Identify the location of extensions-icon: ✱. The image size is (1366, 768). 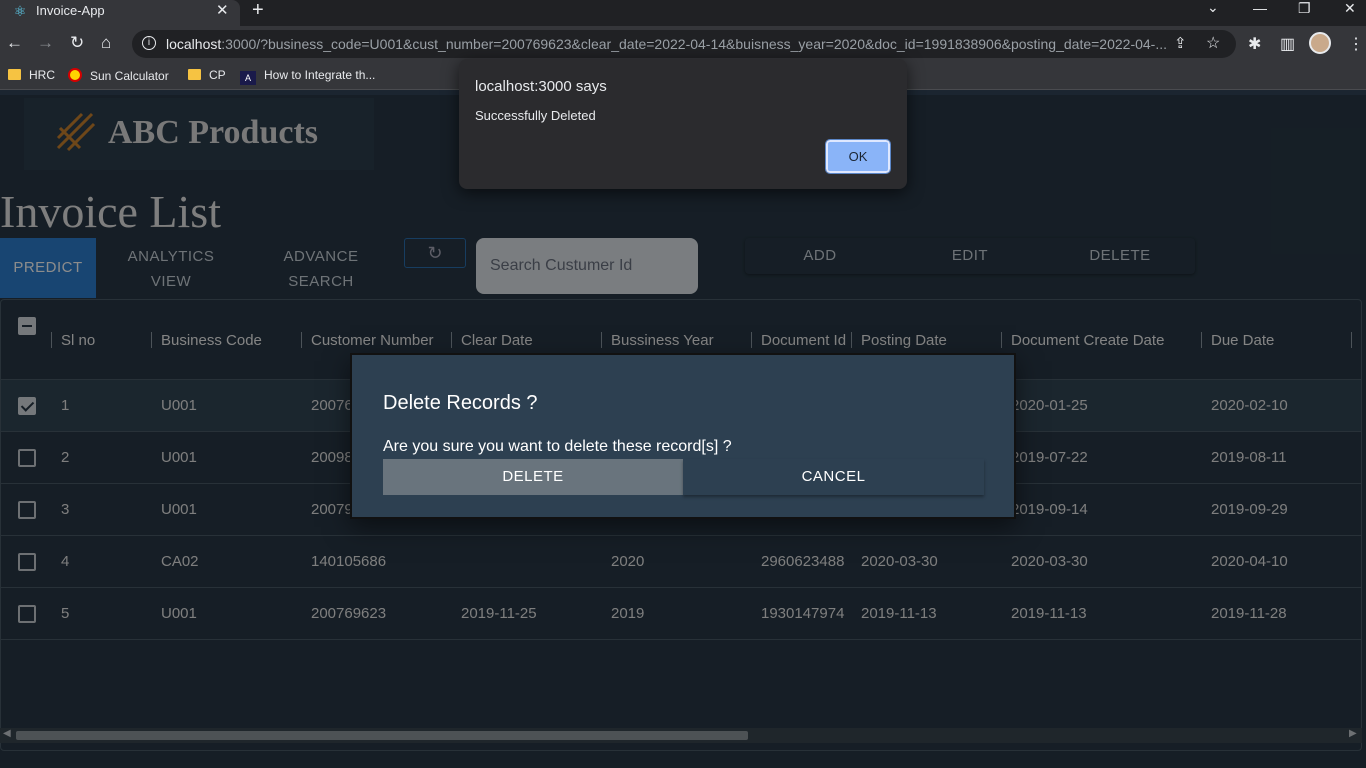
(1254, 44).